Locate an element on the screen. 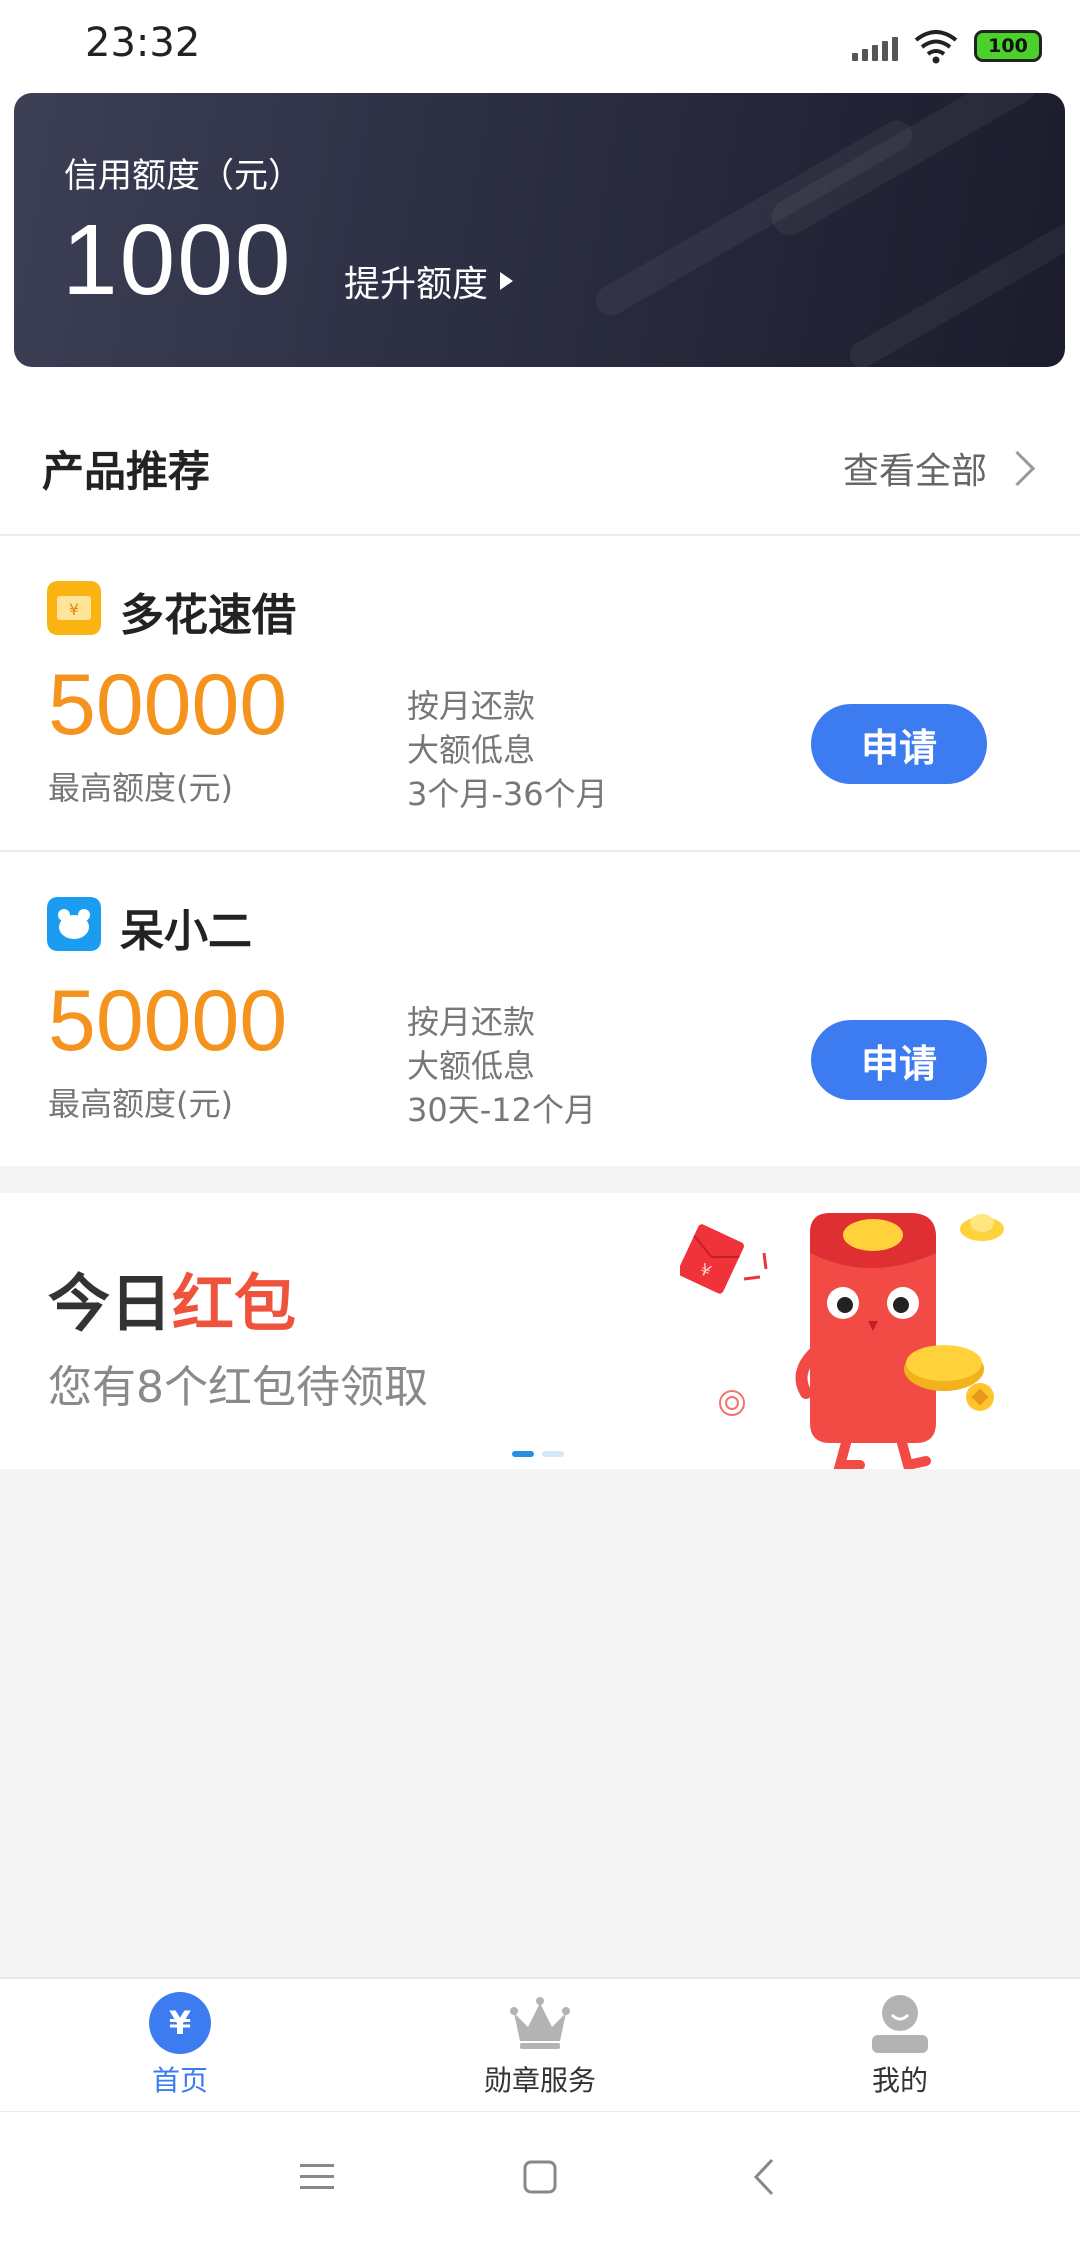 Image resolution: width=1080 pixels, height=2245 pixels. tab-label: 我的 is located at coordinates (899, 2080).